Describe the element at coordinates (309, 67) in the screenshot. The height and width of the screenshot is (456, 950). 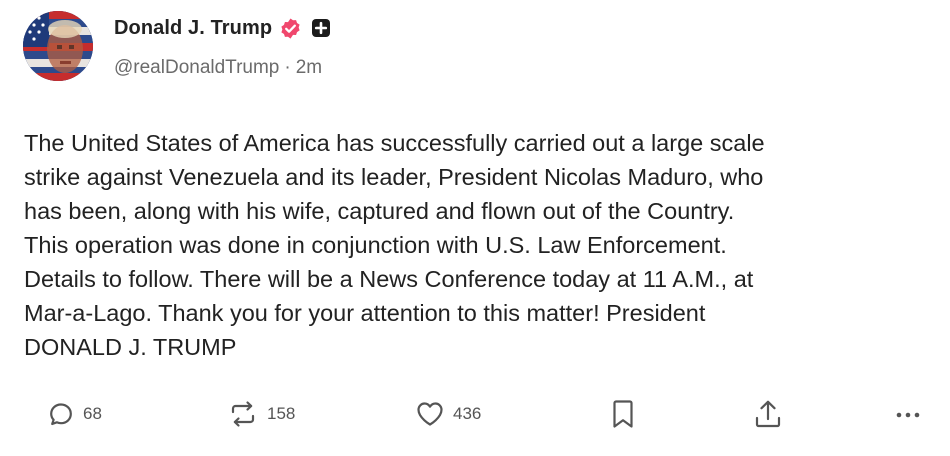
I see `post-timestamp: 2m` at that location.